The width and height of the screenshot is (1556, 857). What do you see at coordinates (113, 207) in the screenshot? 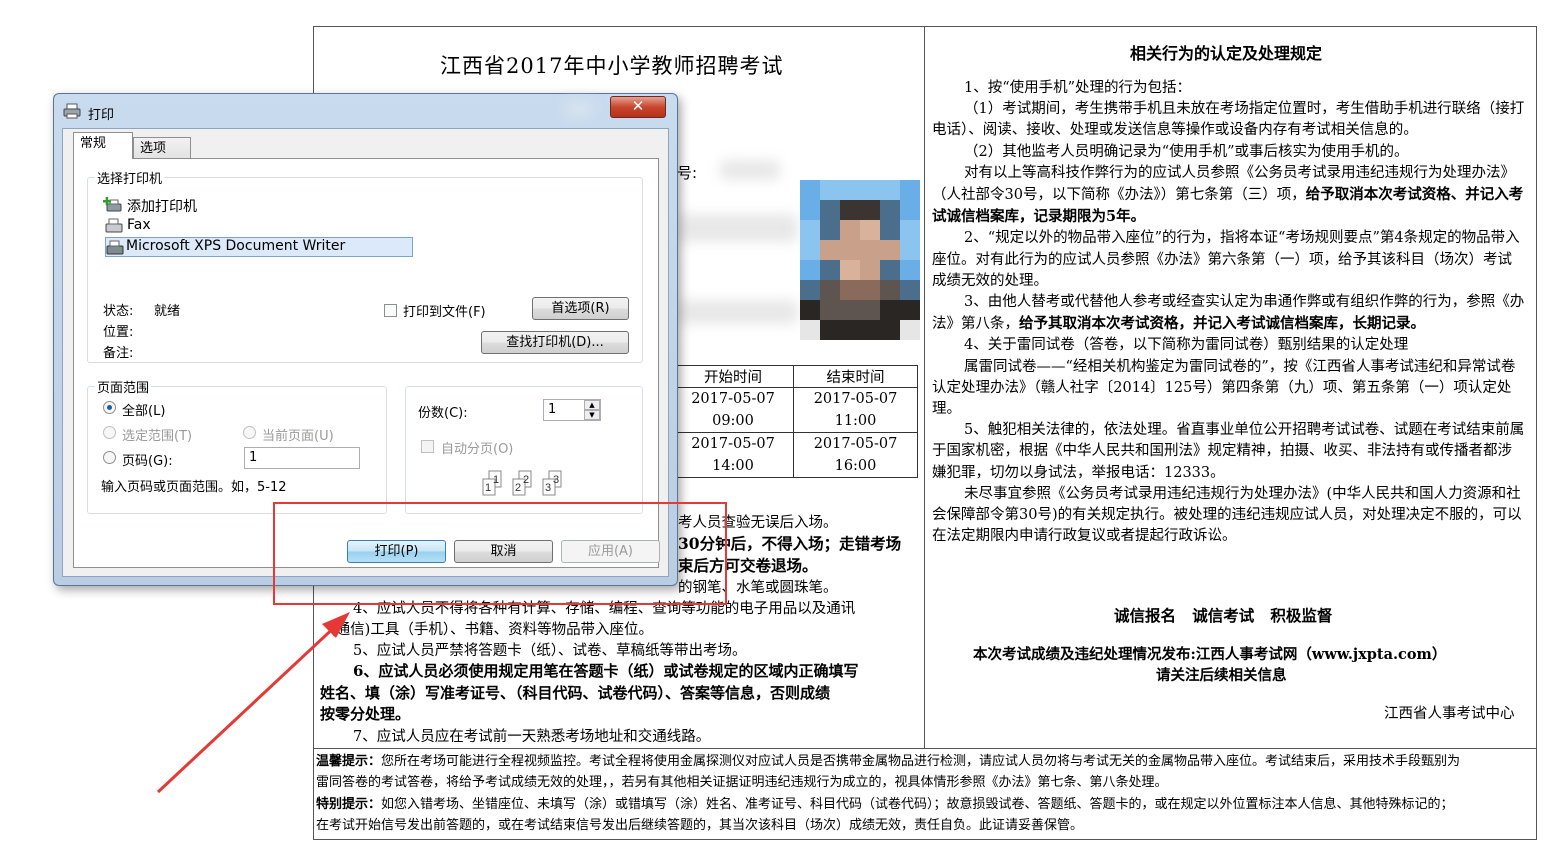
I see `add-printer-icon` at bounding box center [113, 207].